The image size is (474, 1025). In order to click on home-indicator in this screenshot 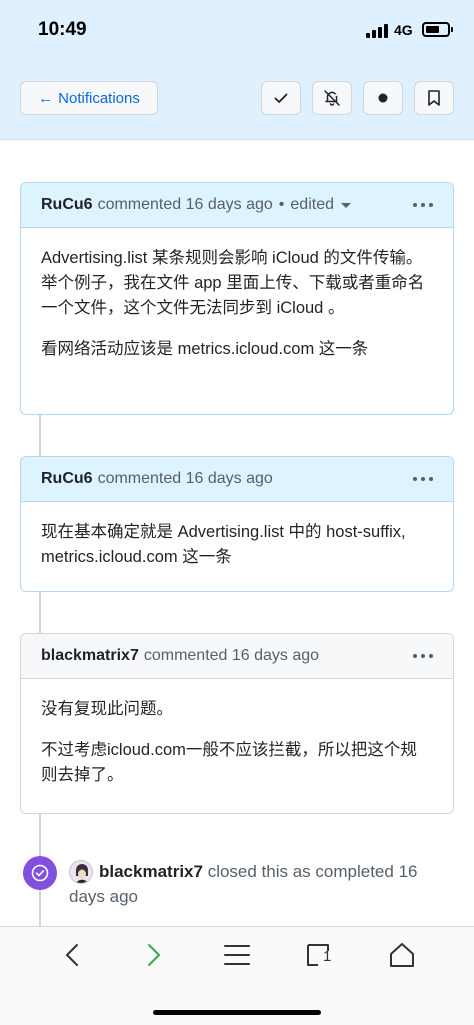, I will do `click(237, 1012)`.